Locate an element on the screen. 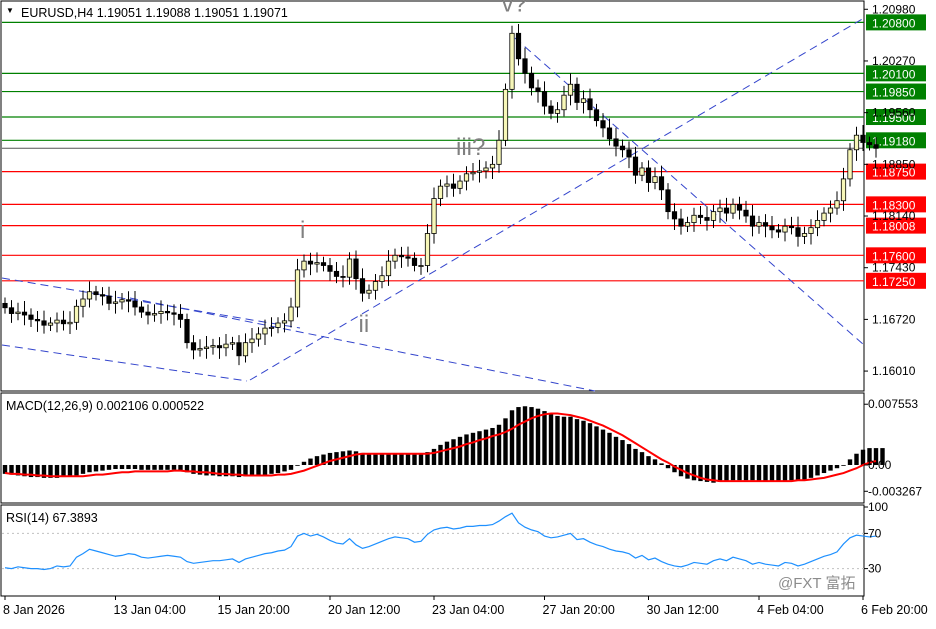 This screenshot has height=629, width=936. rsi-panel-frame is located at coordinates (432, 550).